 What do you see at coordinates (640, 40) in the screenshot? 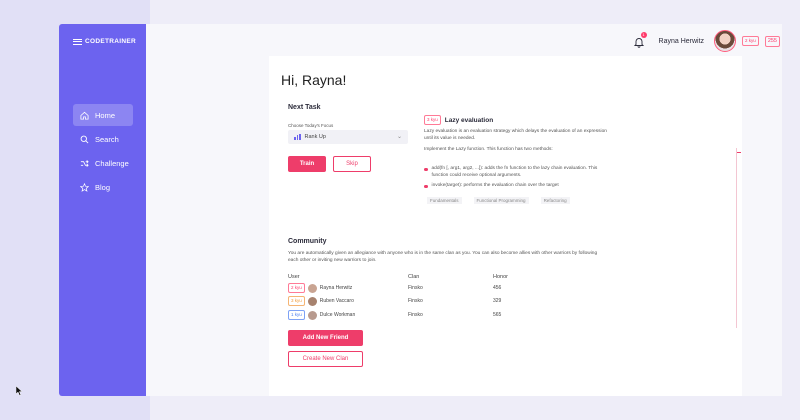
I see `notifications-button: 1` at bounding box center [640, 40].